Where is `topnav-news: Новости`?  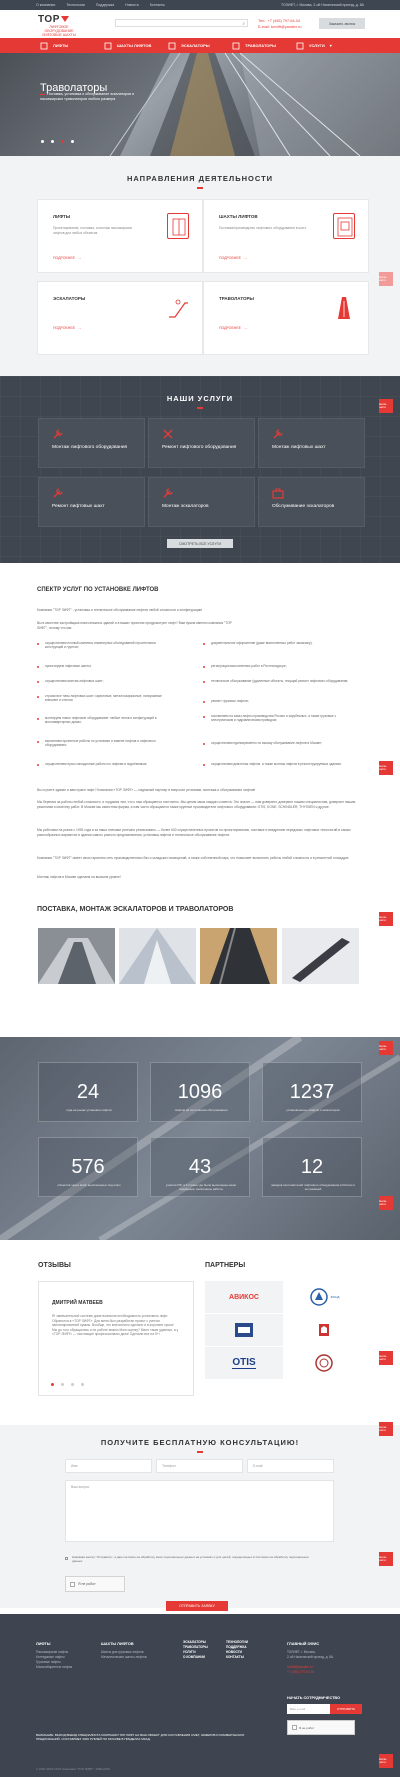
topnav-news: Новости is located at coordinates (132, 5).